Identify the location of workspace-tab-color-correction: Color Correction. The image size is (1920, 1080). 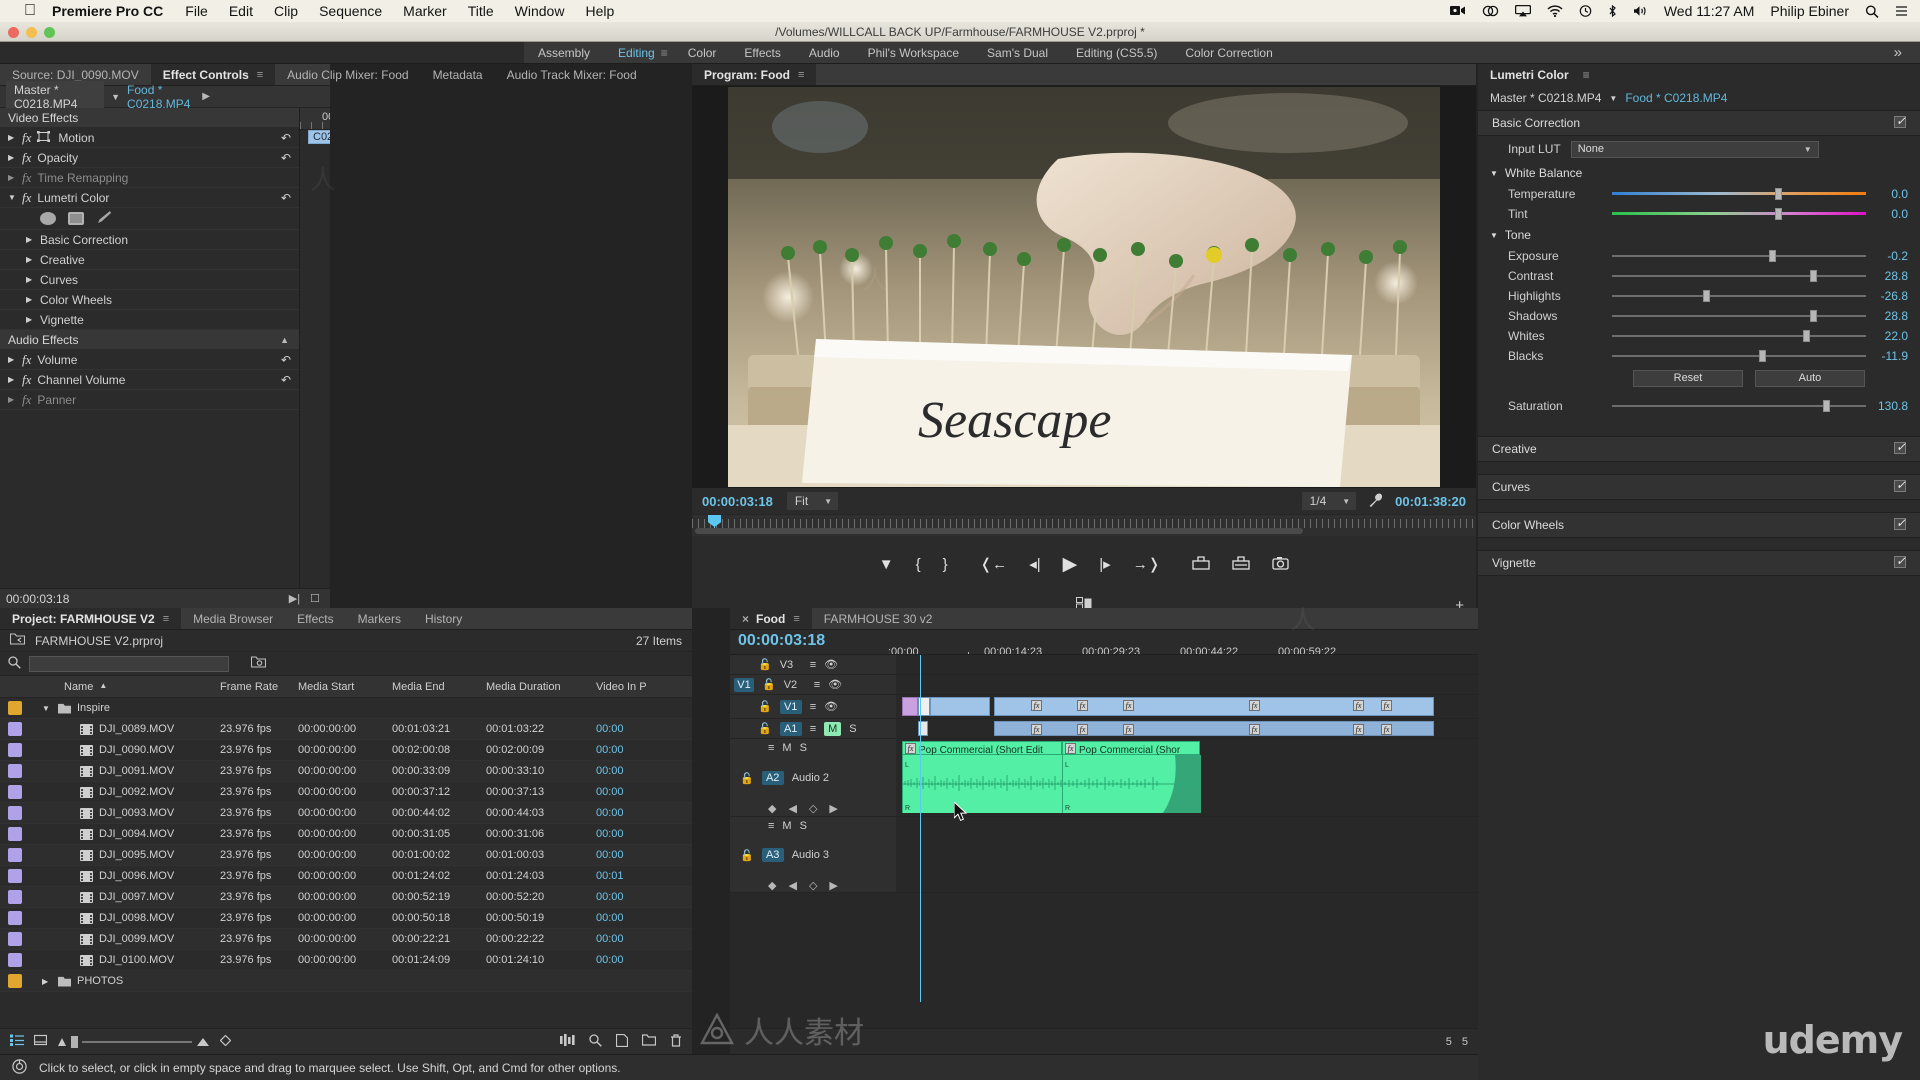
(1228, 53).